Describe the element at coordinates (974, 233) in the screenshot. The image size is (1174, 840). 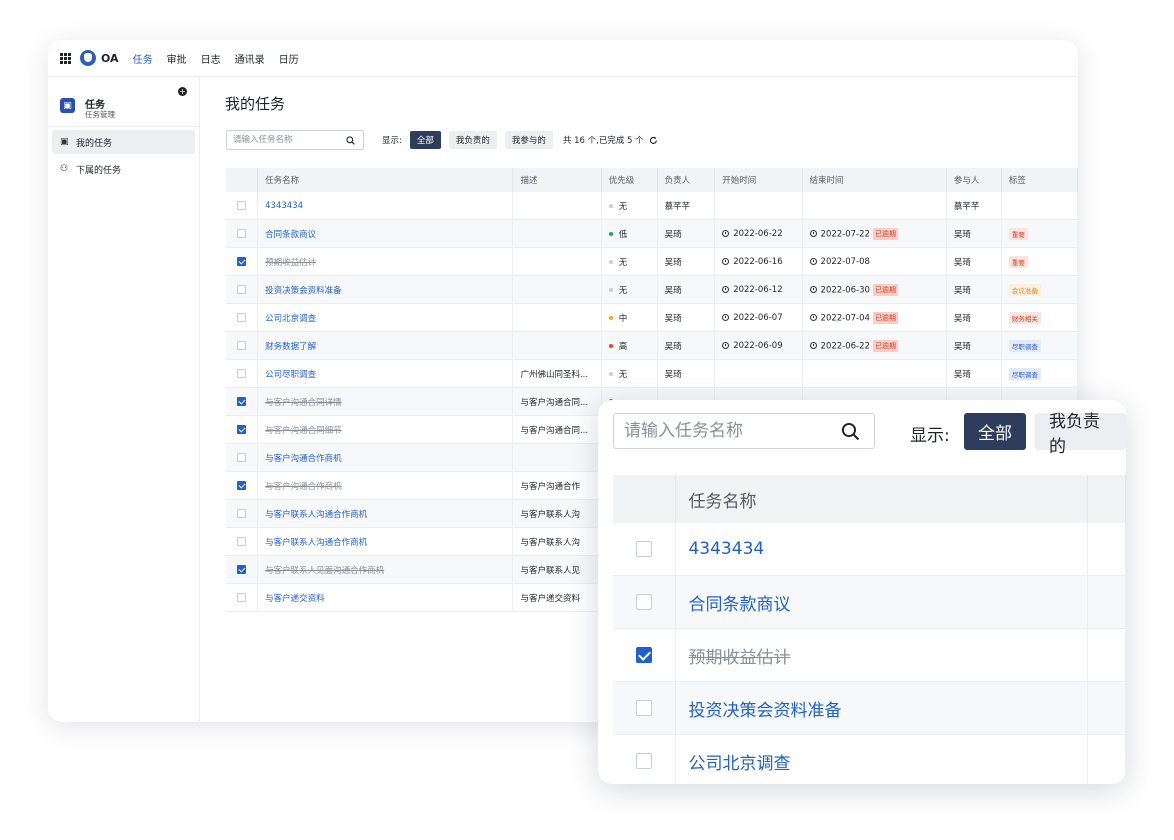
I see `task-participant: 吴琦` at that location.